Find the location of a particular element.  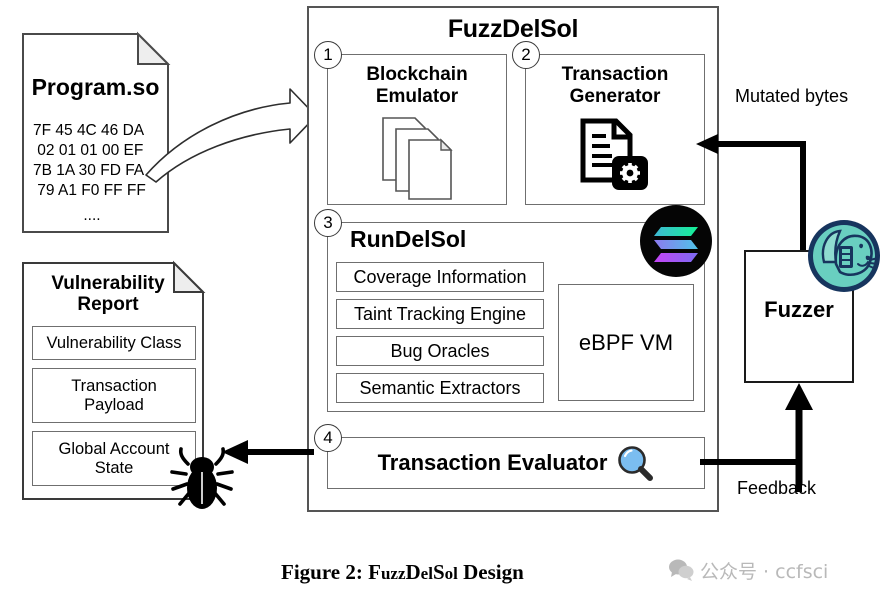

blockchain-emulator-label-line1: Blockchain is located at coordinates (417, 75).